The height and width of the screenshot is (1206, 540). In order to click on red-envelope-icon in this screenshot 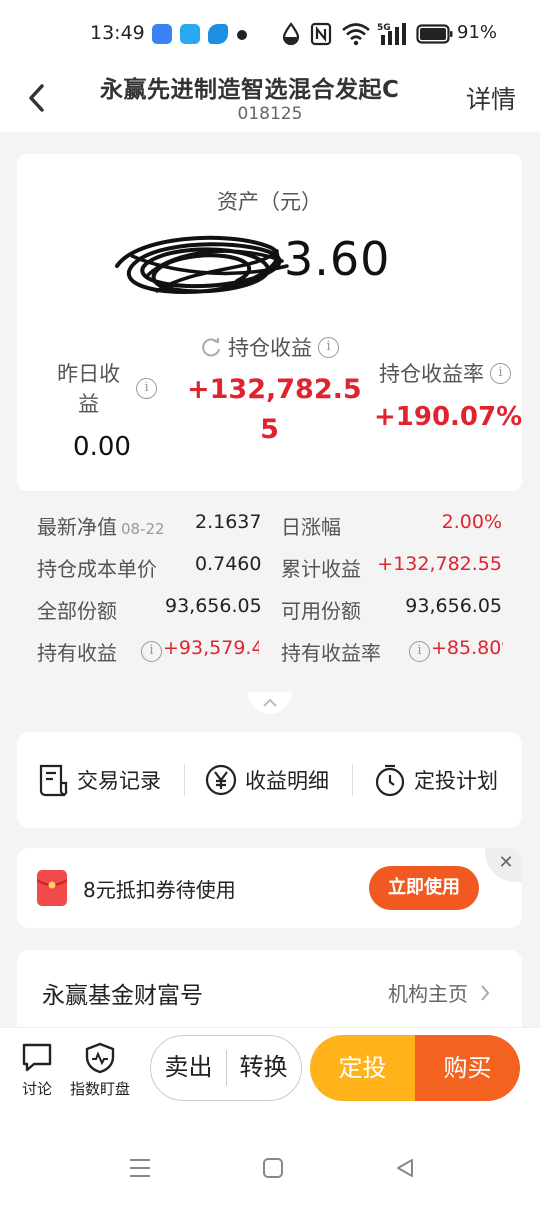, I will do `click(52, 888)`.